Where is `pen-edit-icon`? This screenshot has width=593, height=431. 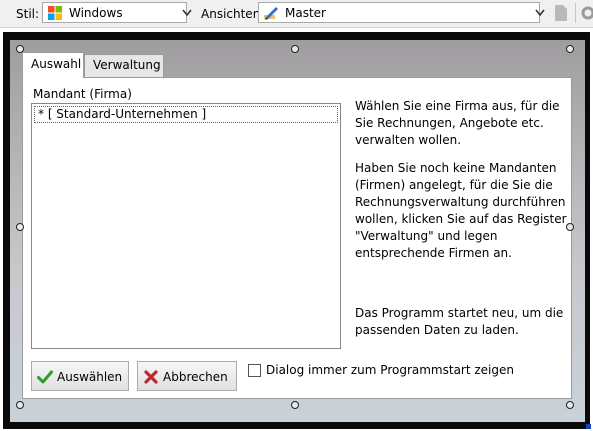 pen-edit-icon is located at coordinates (271, 13).